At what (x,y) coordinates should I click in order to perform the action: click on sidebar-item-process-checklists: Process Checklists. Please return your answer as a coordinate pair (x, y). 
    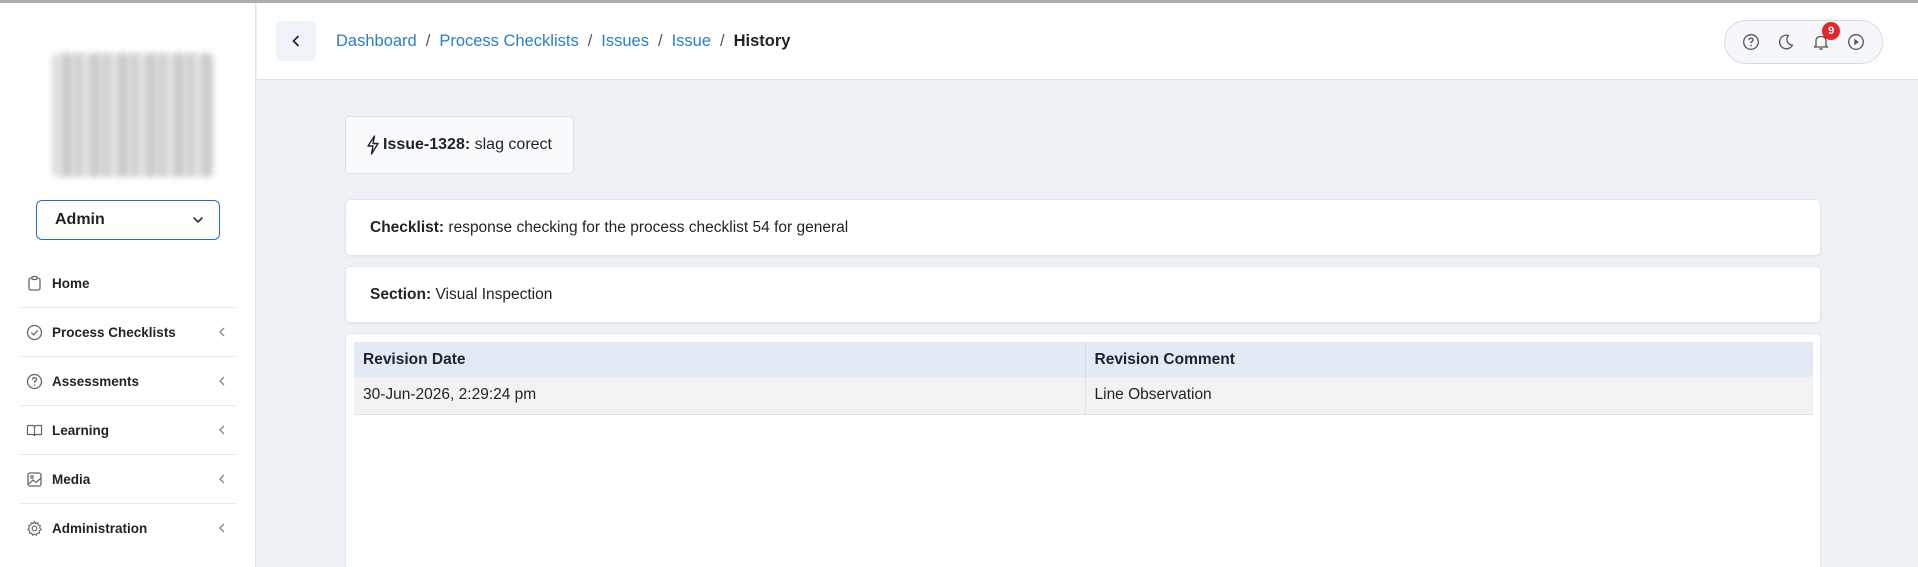
    Looking at the image, I should click on (128, 332).